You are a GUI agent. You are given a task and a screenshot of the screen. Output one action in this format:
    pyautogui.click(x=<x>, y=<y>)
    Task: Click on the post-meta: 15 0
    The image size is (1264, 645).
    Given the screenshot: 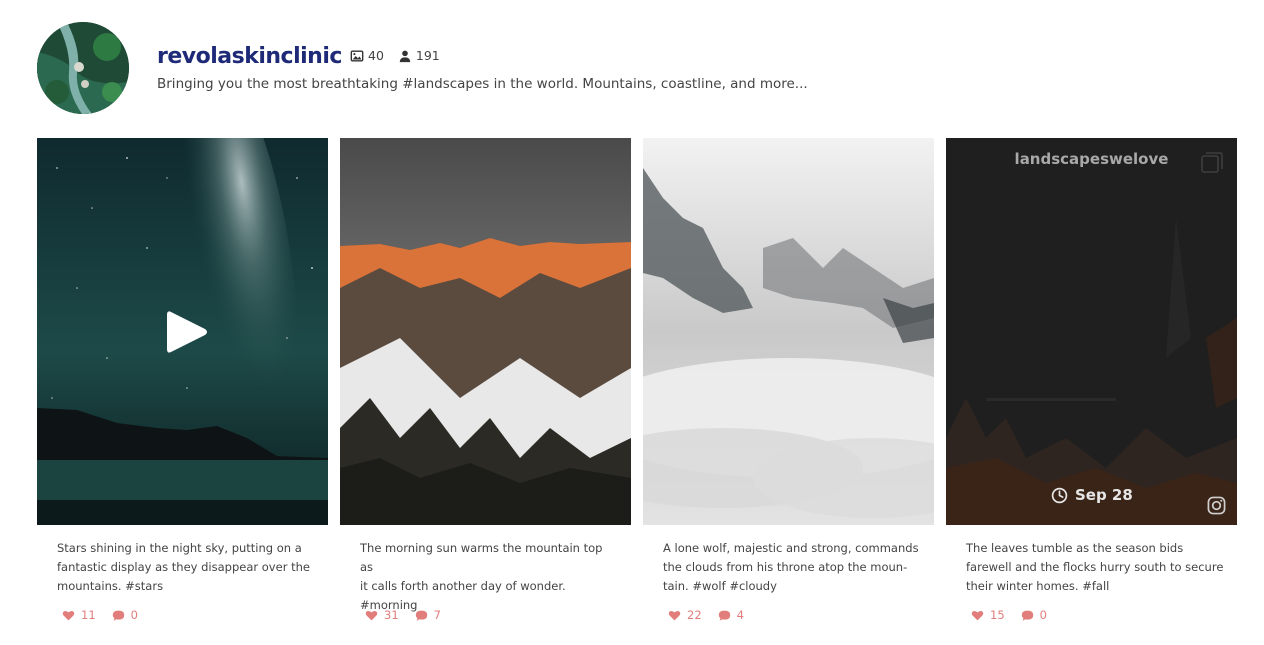 What is the action you would take?
    pyautogui.click(x=1014, y=615)
    